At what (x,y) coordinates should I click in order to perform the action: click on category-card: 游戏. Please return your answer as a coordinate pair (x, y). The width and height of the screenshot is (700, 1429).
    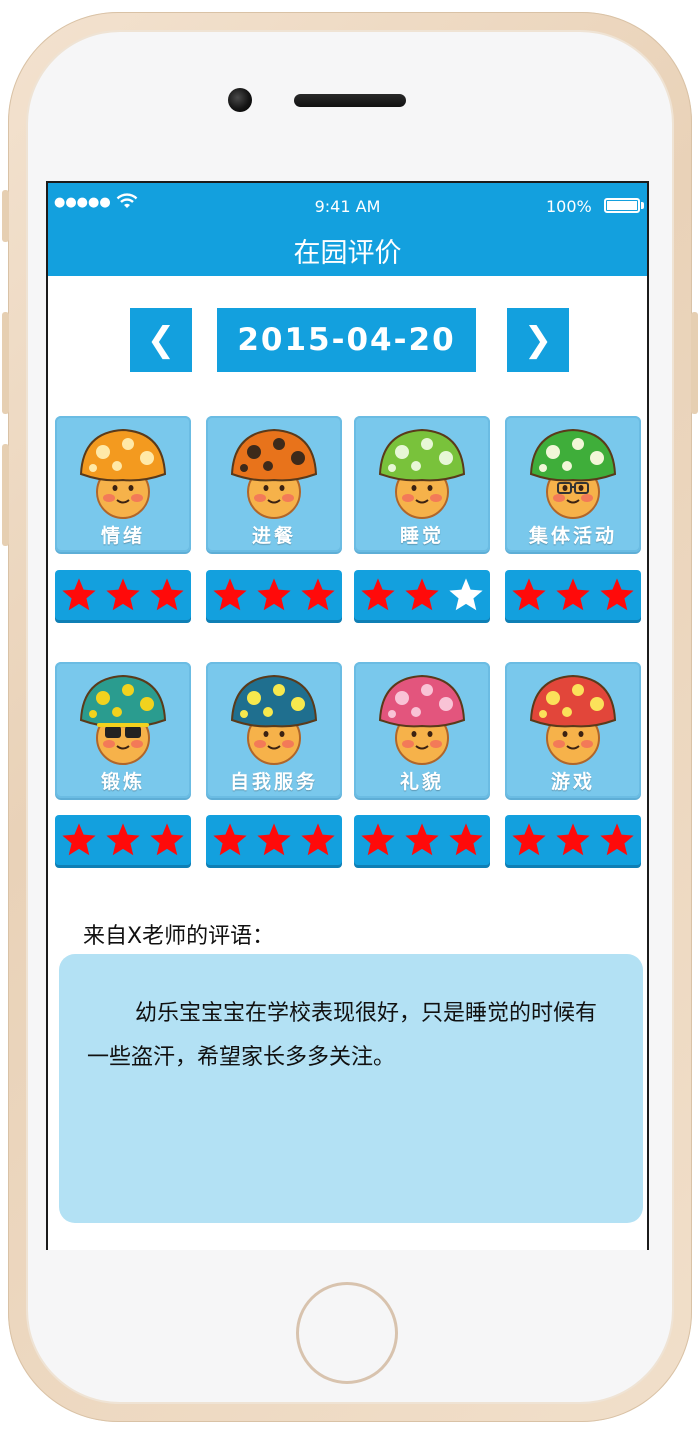
    Looking at the image, I should click on (573, 730).